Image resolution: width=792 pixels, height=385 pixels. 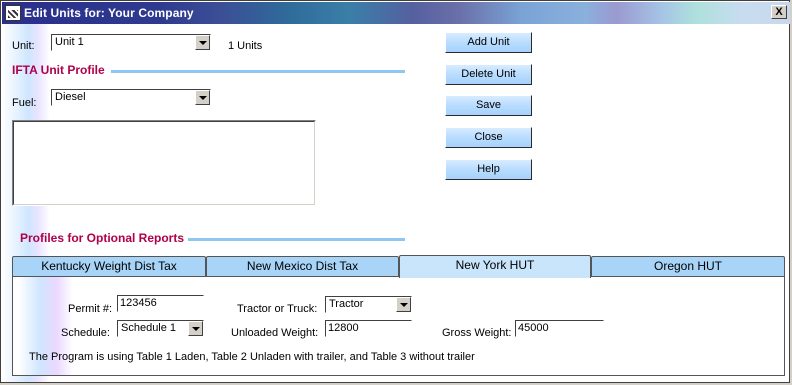 What do you see at coordinates (343, 328) in the screenshot?
I see `unloaded-weight-value: 12800` at bounding box center [343, 328].